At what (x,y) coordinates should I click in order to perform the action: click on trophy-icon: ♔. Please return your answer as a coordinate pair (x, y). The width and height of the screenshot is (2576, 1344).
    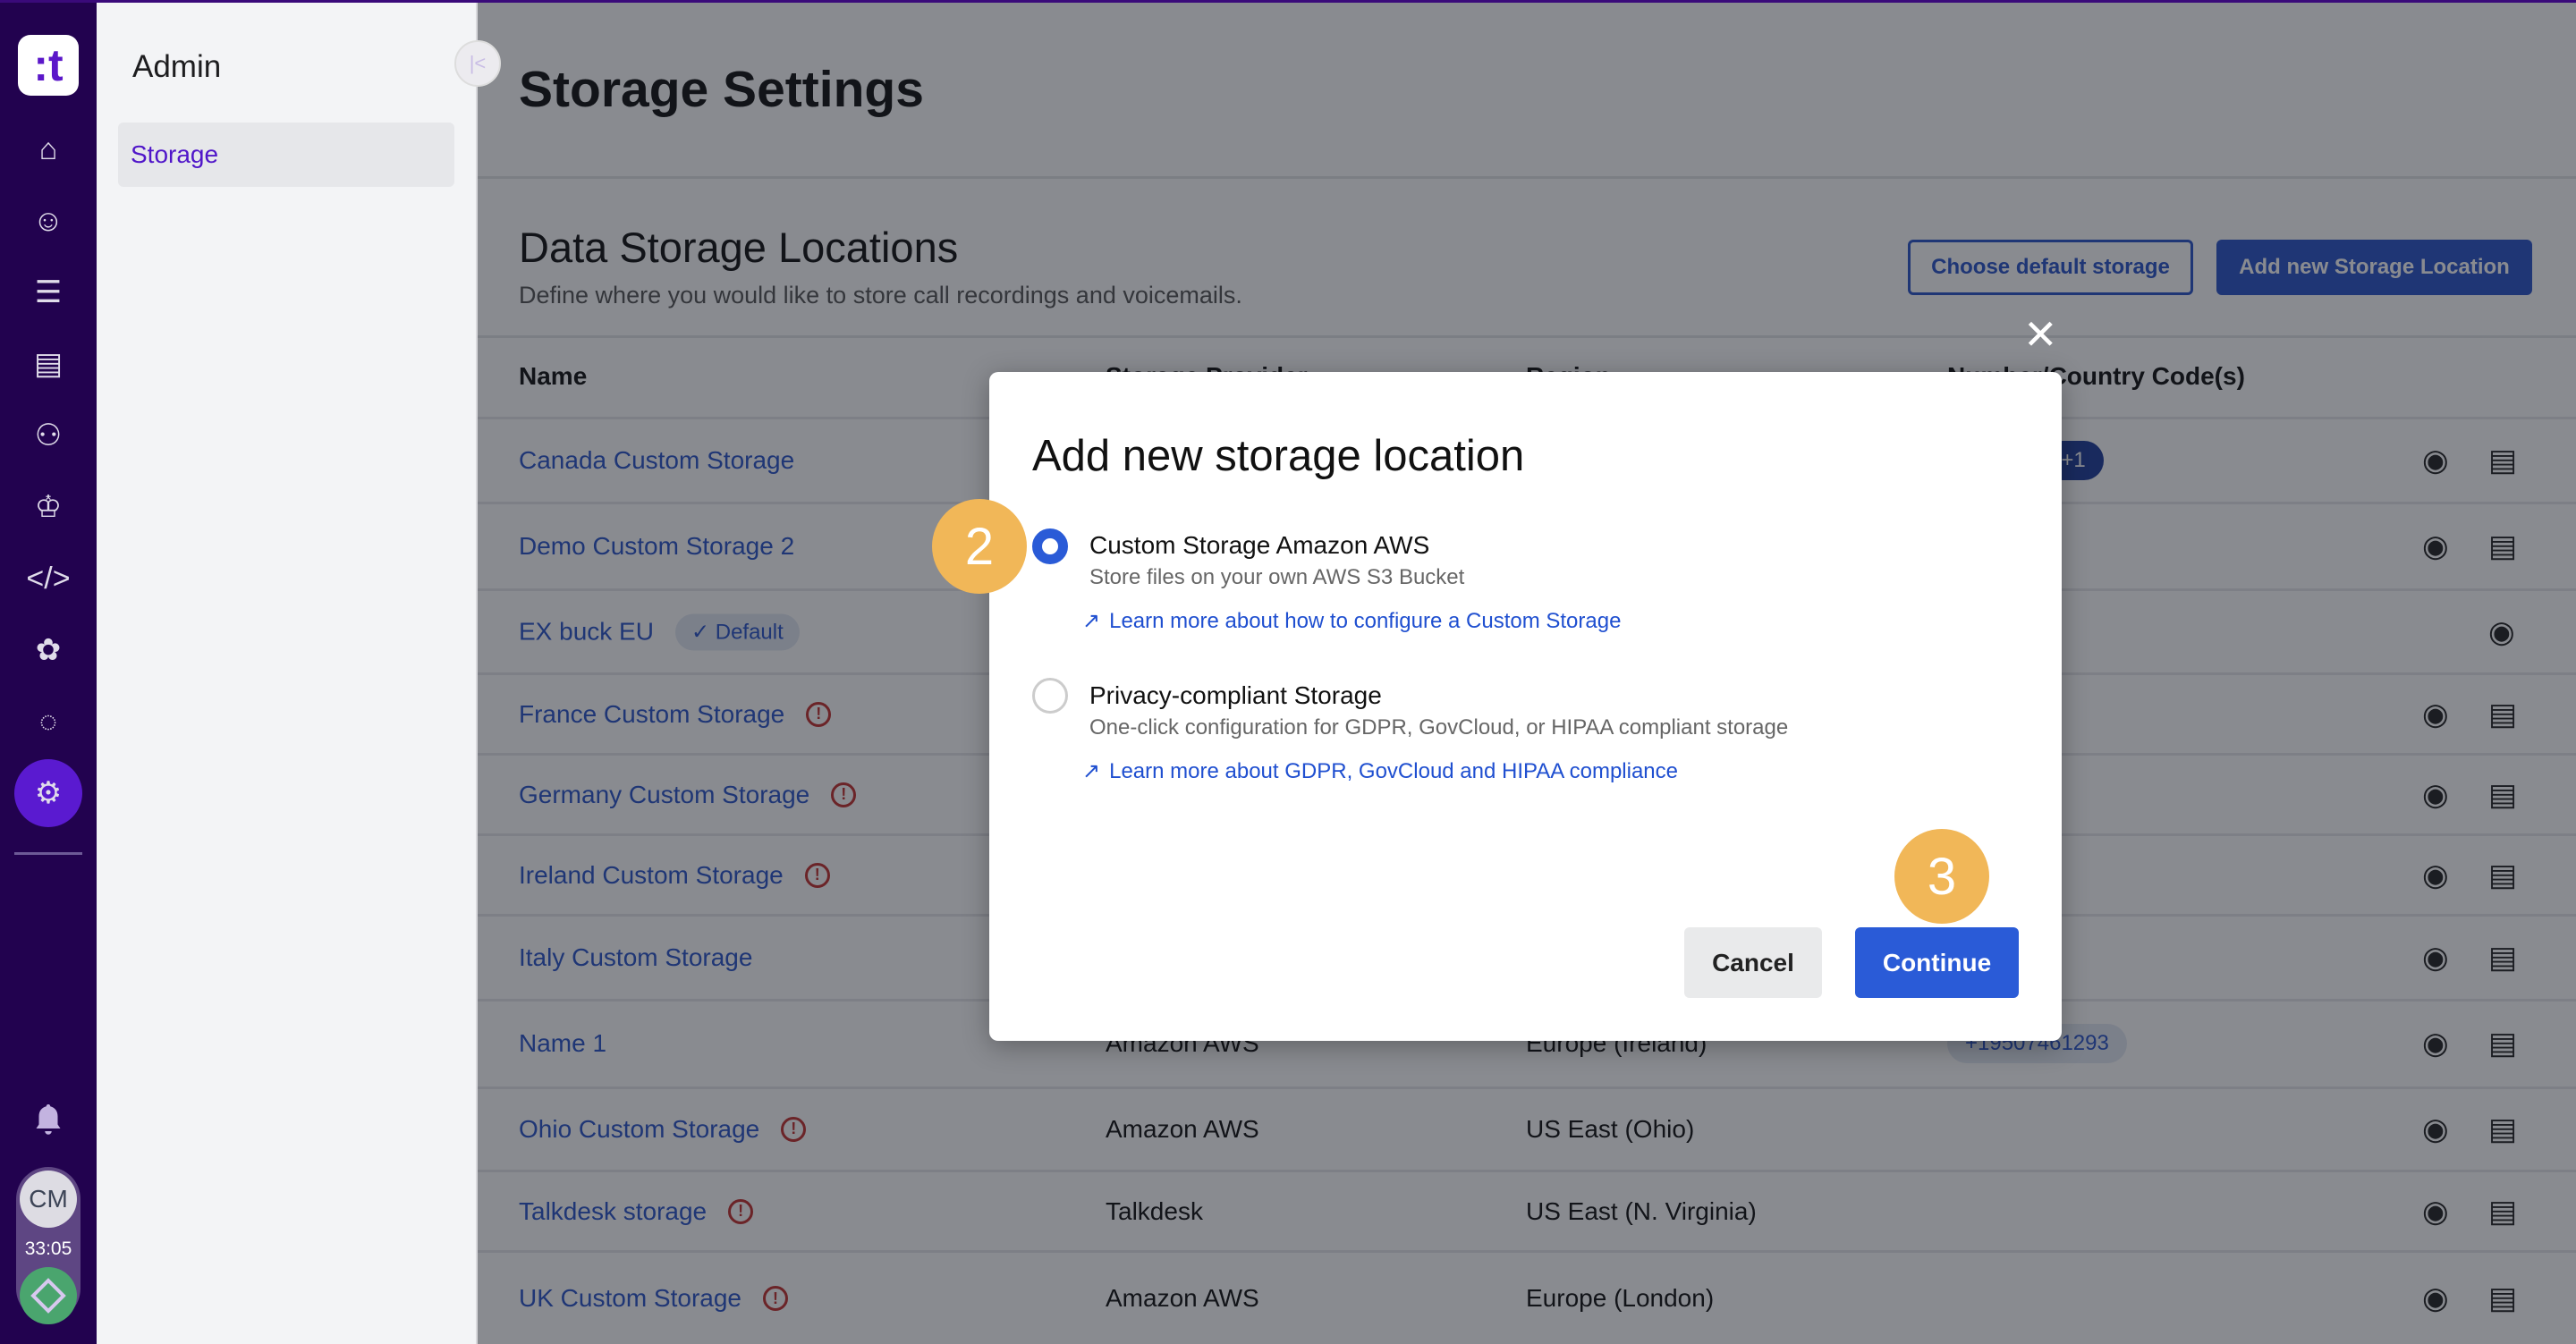
    Looking at the image, I should click on (48, 507).